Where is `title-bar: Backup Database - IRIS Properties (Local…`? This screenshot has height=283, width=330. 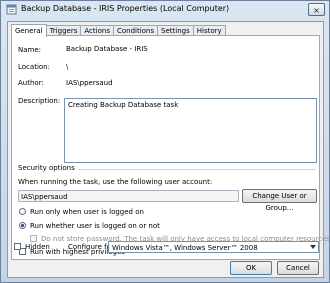
title-bar: Backup Database - IRIS Properties (Local… is located at coordinates (165, 10).